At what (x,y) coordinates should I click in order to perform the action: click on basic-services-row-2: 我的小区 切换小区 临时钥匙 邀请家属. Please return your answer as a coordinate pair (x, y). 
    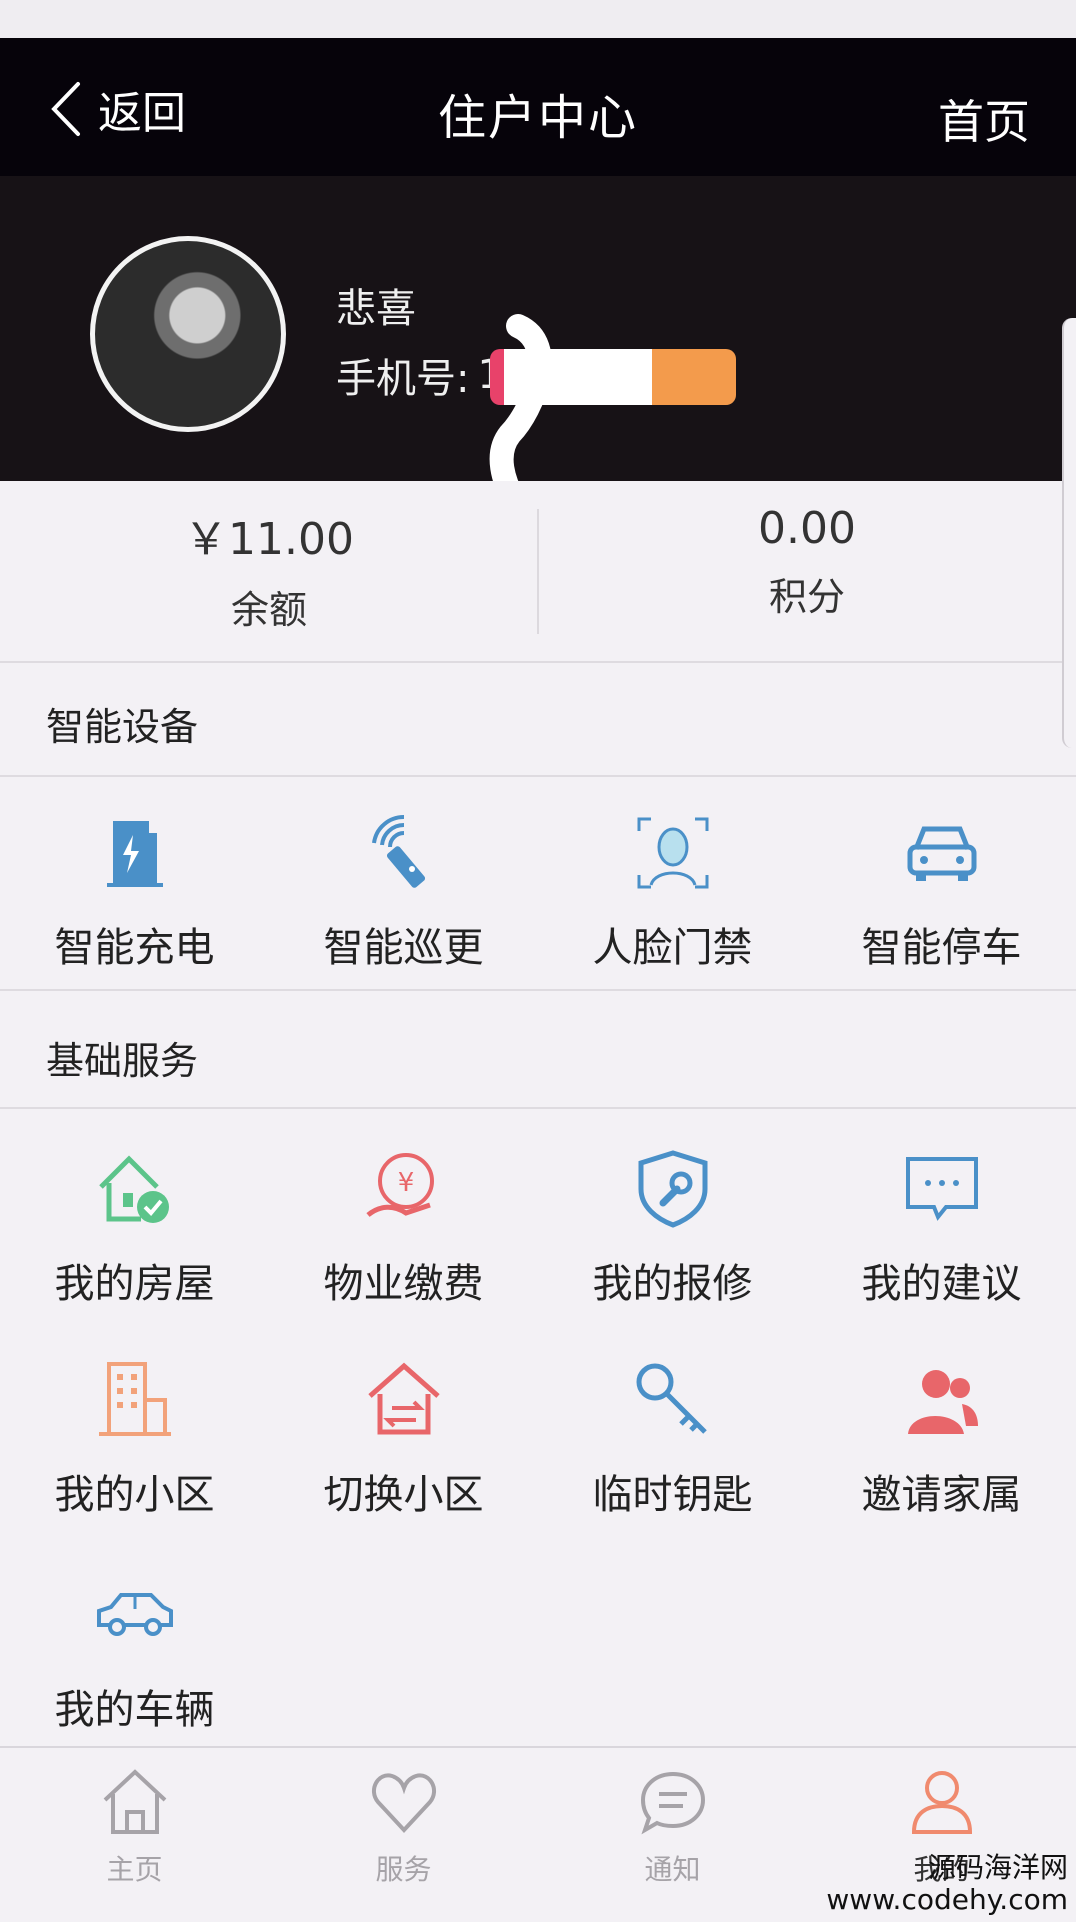
    Looking at the image, I should click on (538, 1430).